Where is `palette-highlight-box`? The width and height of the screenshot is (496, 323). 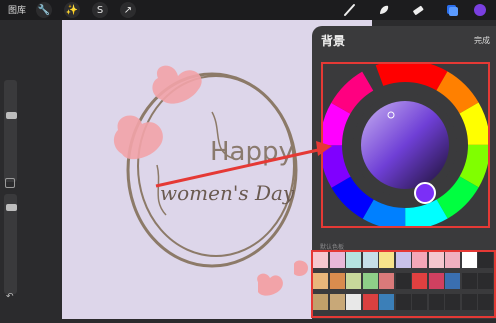 palette-highlight-box is located at coordinates (403, 284).